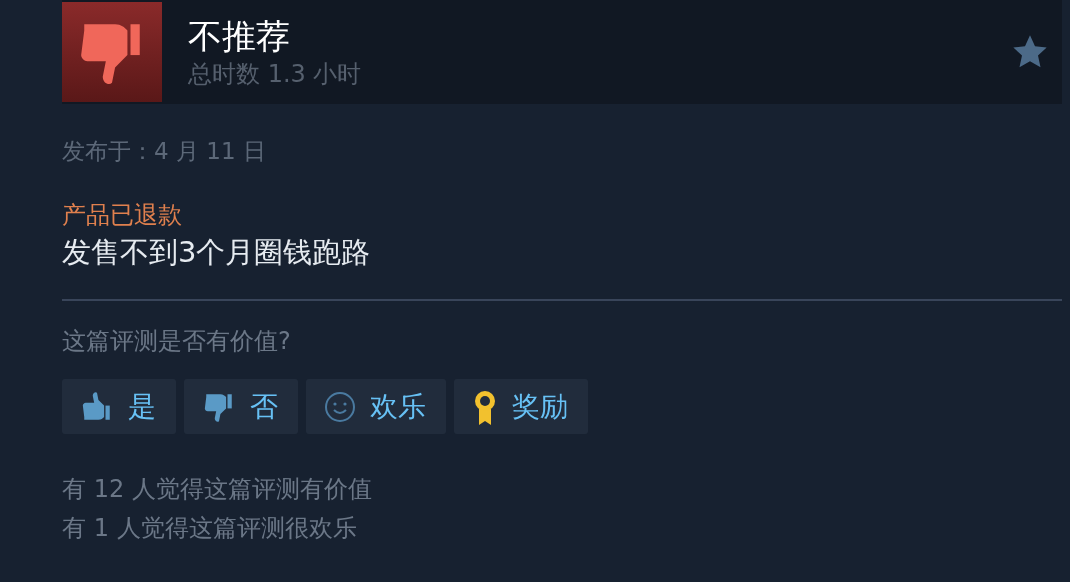 This screenshot has height=582, width=1070. What do you see at coordinates (217, 489) in the screenshot?
I see `vote-count-text: 有 12 人觉得这篇评测有价值` at bounding box center [217, 489].